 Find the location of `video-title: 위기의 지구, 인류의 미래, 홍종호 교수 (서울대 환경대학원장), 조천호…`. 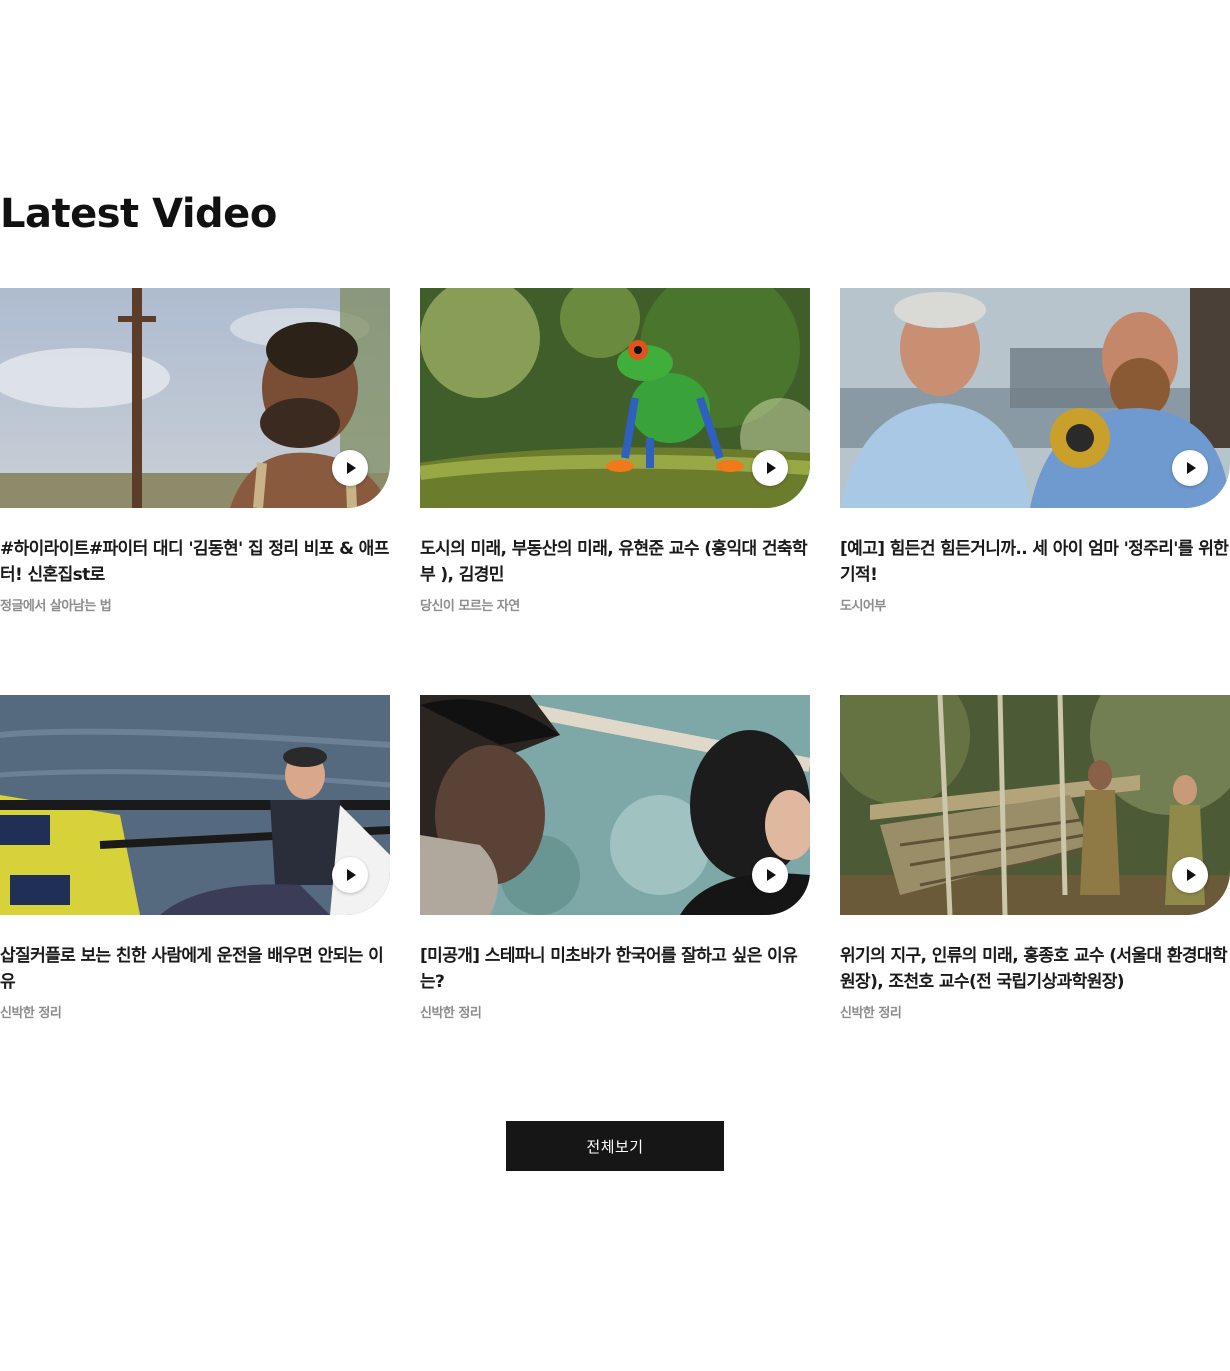

video-title: 위기의 지구, 인류의 미래, 홍종호 교수 (서울대 환경대학원장), 조천호… is located at coordinates (1035, 969).